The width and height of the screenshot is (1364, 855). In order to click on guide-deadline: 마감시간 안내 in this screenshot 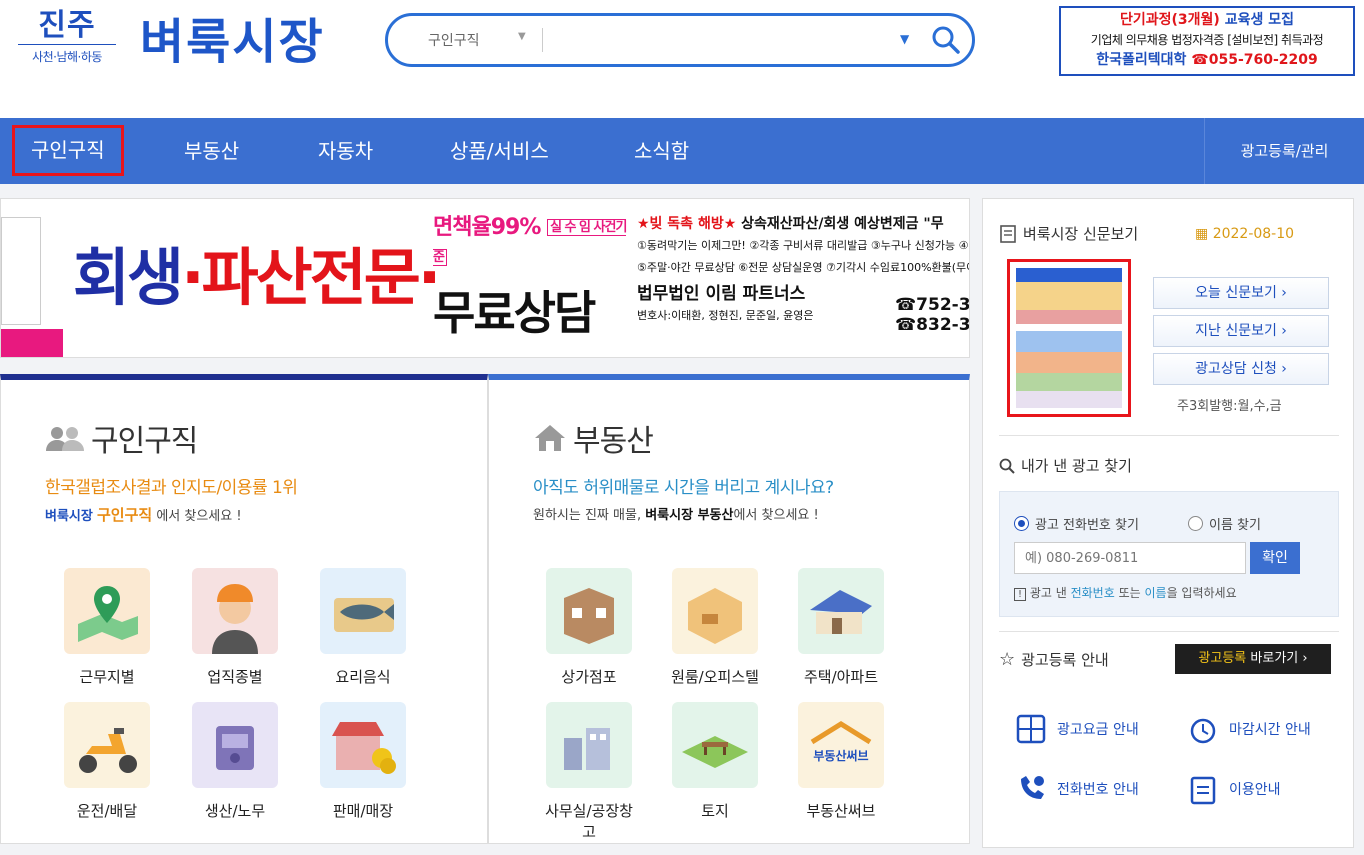, I will do `click(1262, 729)`.